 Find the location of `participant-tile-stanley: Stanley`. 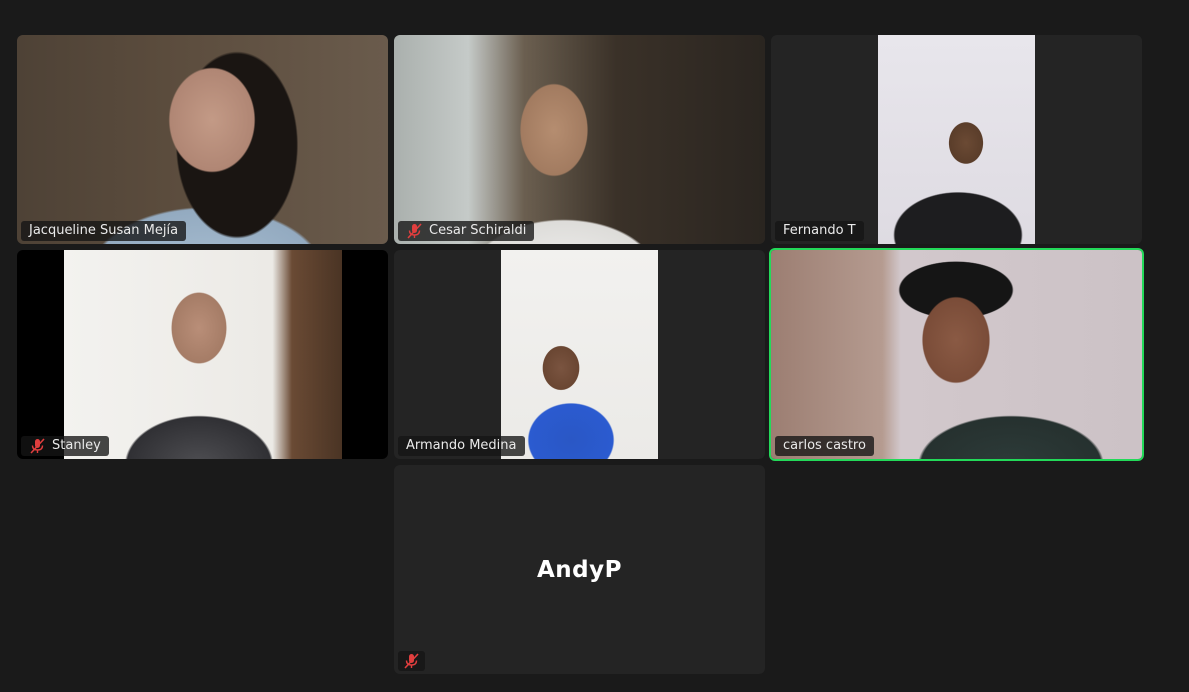

participant-tile-stanley: Stanley is located at coordinates (202, 354).